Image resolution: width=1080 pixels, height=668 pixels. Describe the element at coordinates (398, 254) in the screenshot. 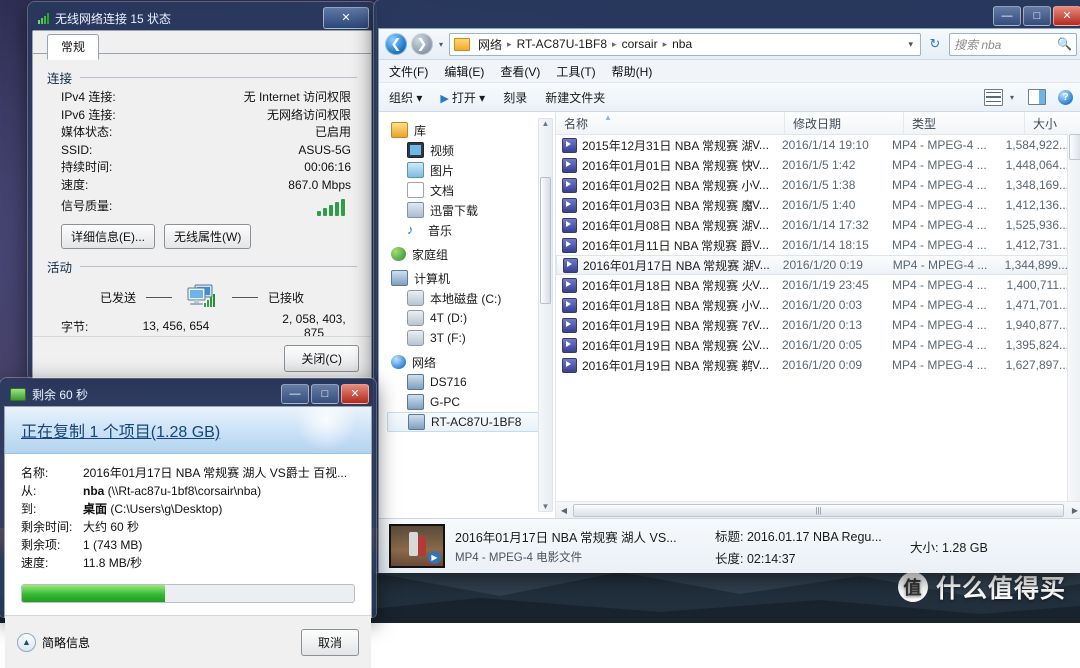

I see `homegroup-icon` at that location.